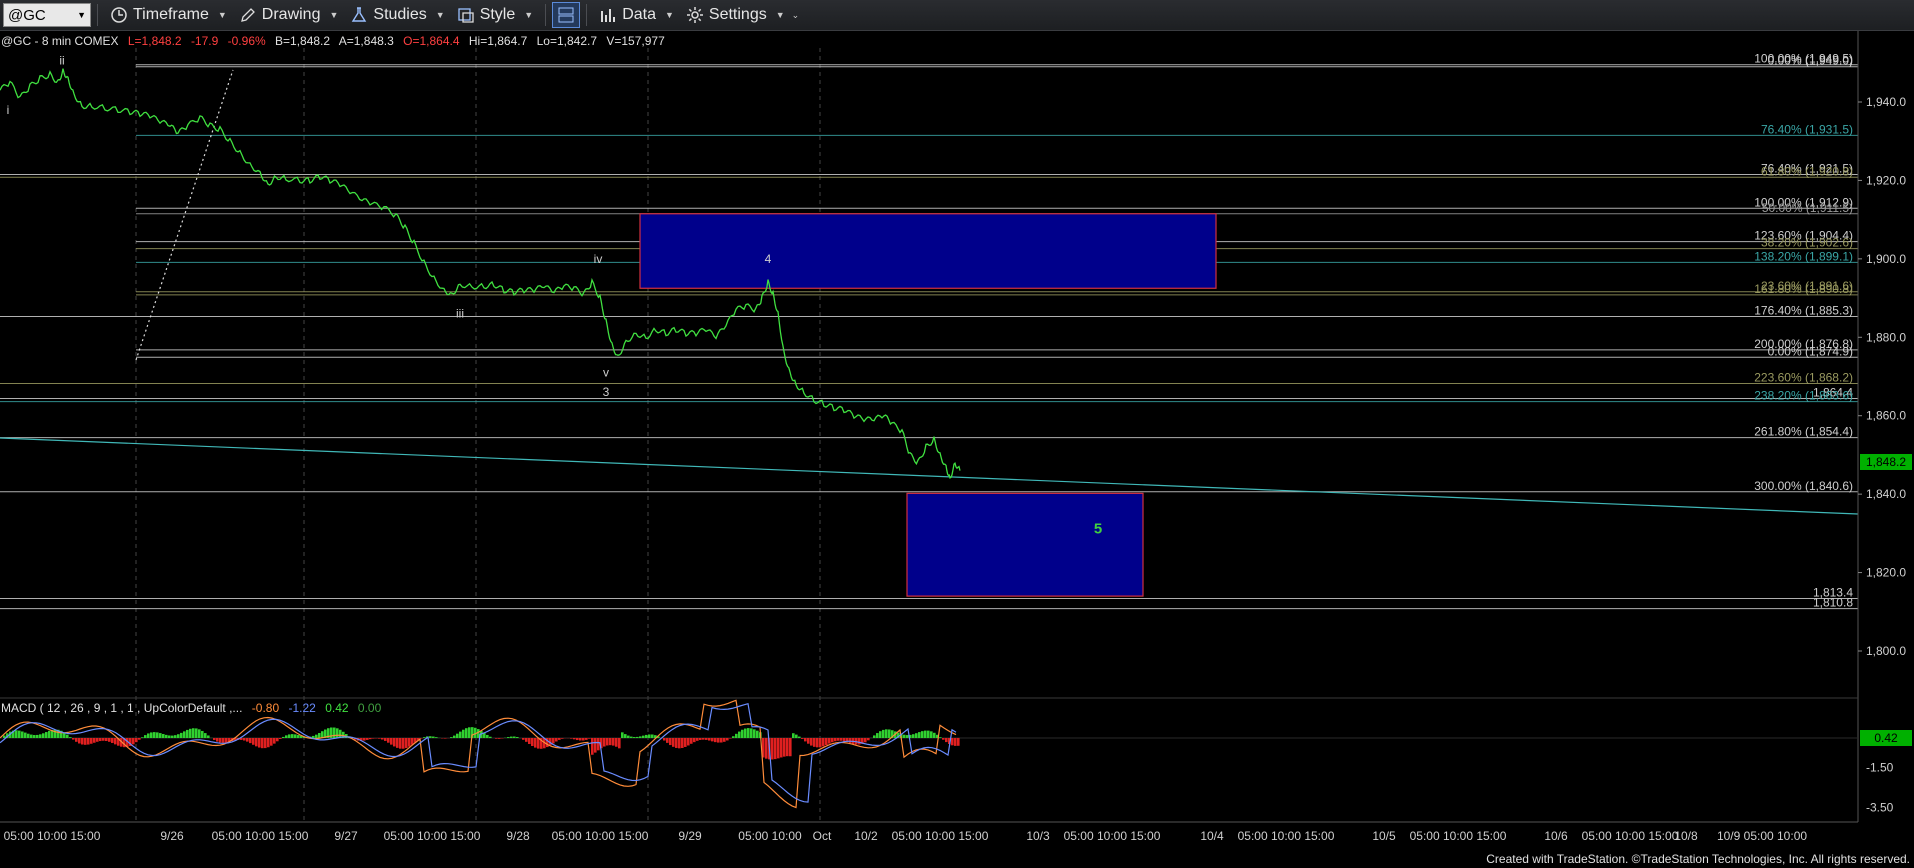 The width and height of the screenshot is (1914, 868). Describe the element at coordinates (866, 836) in the screenshot. I see `time-axis-label: 10/2` at that location.